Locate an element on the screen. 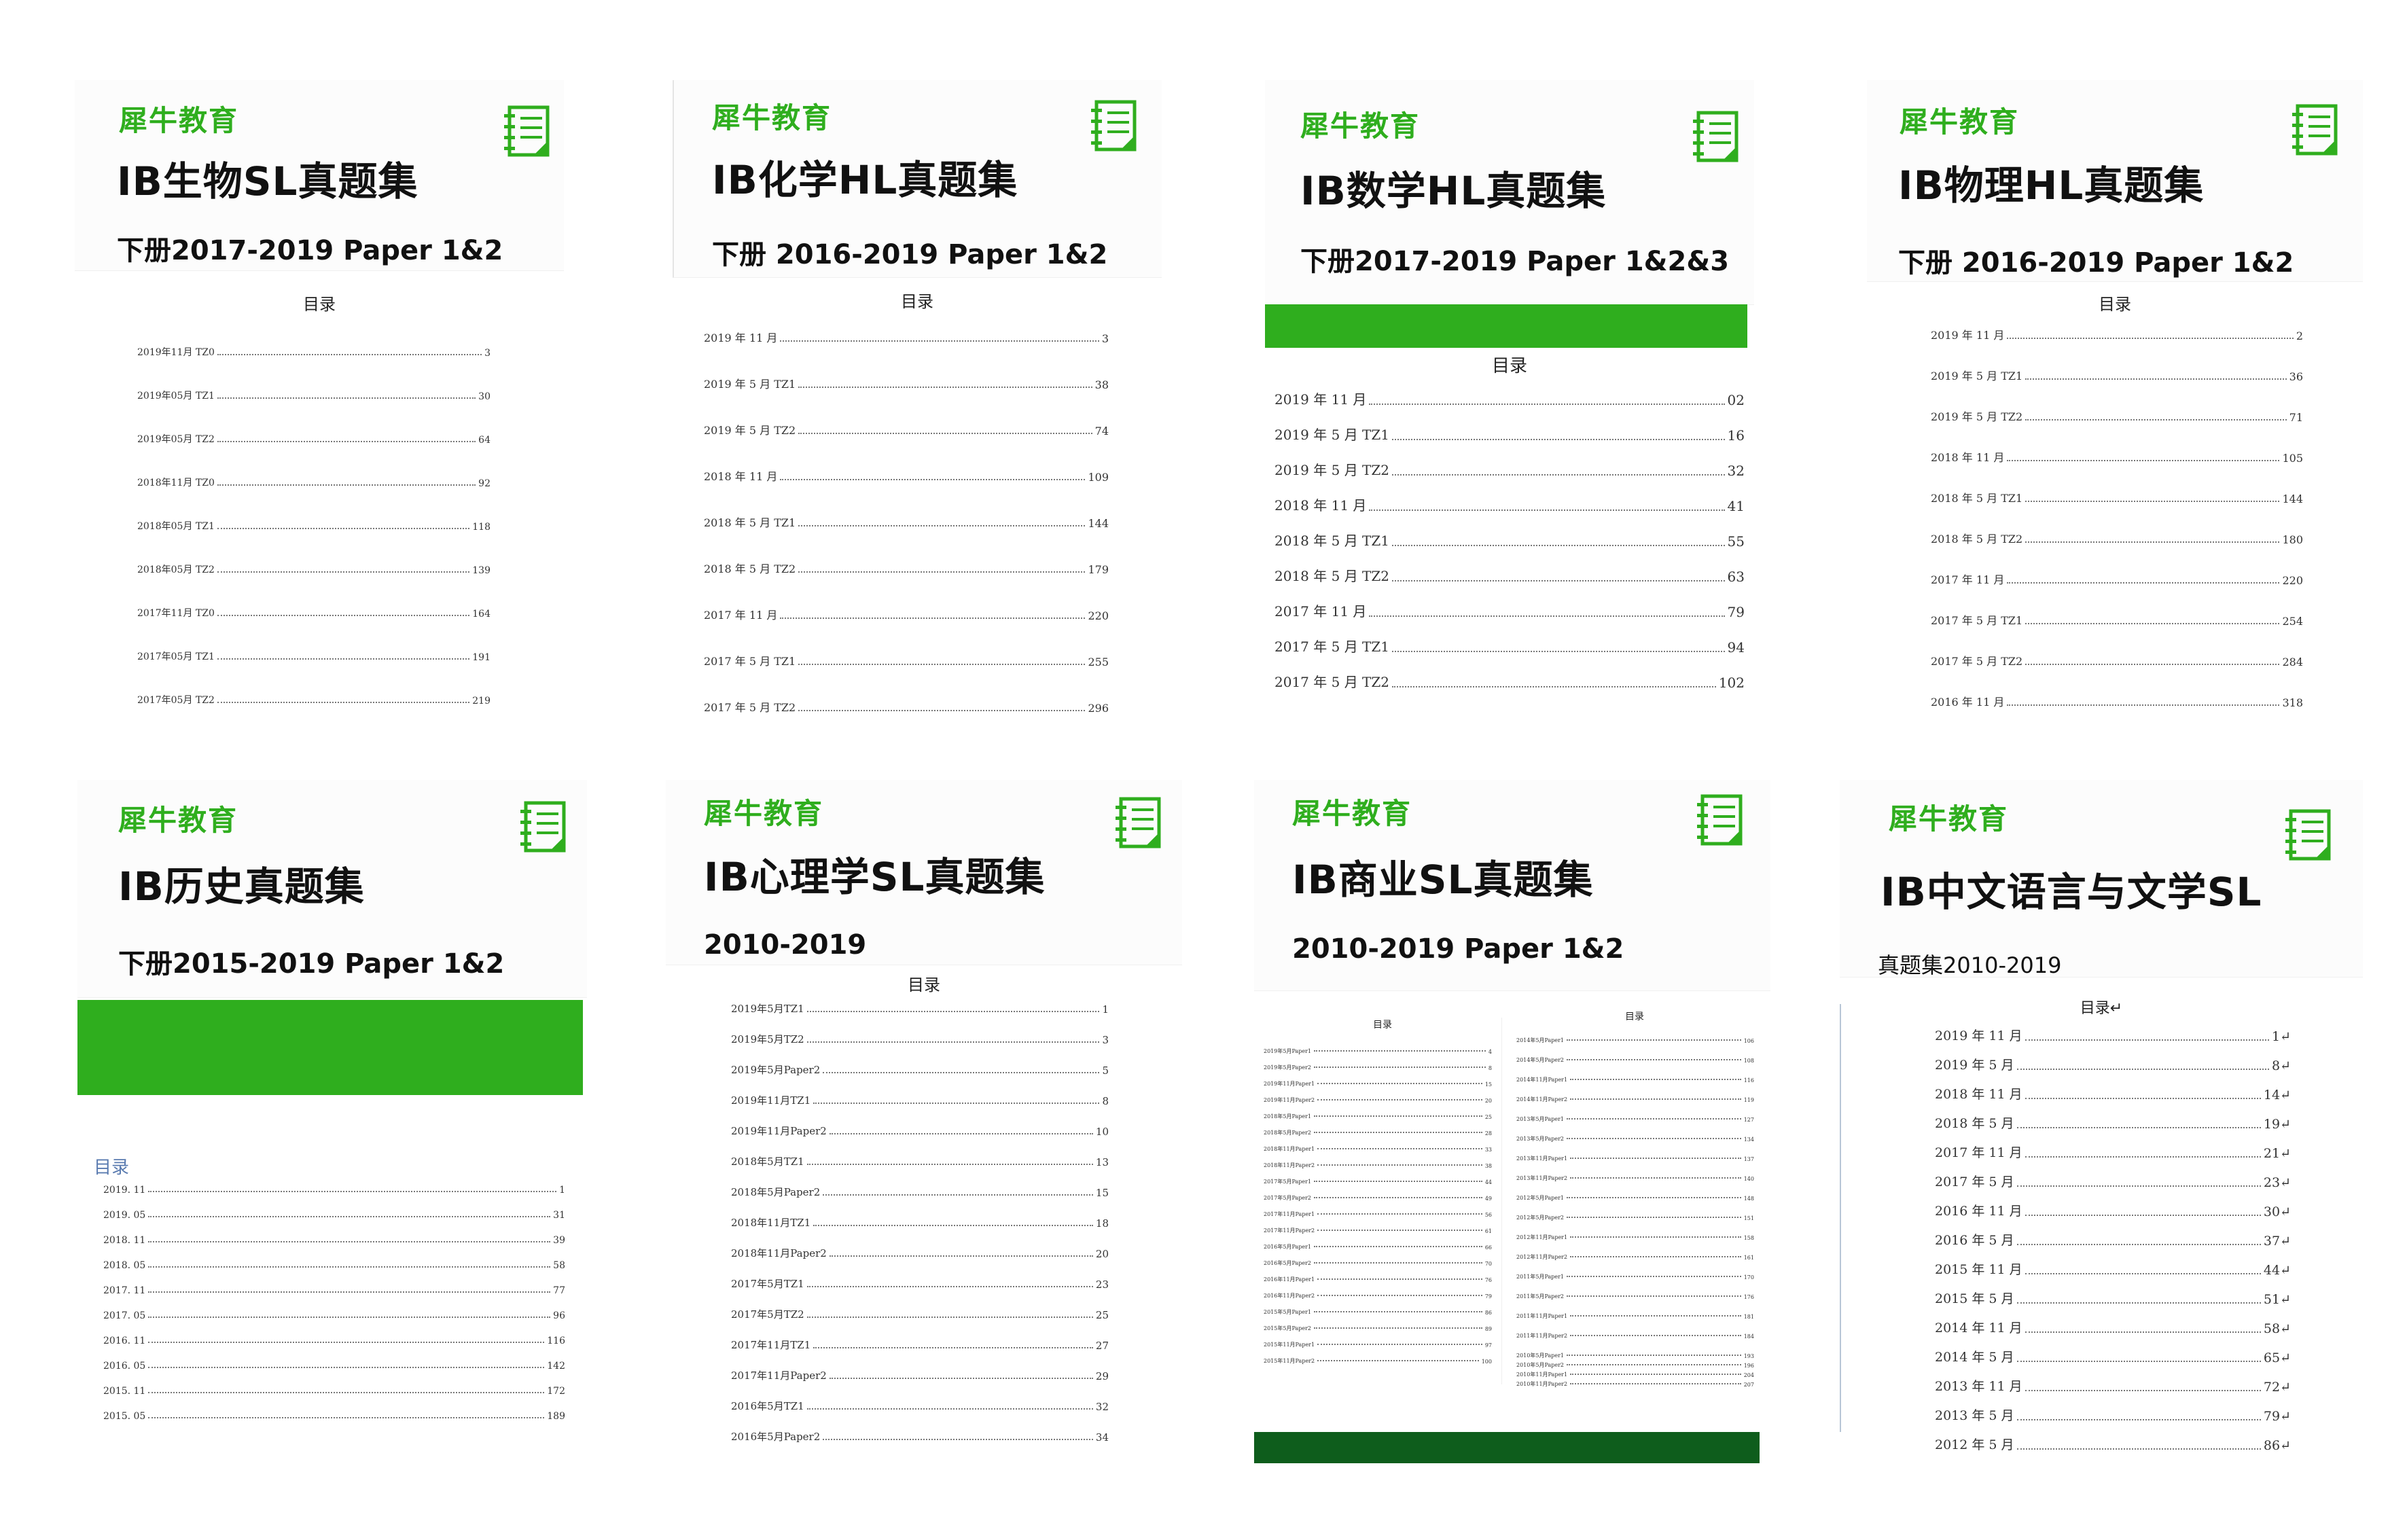 The height and width of the screenshot is (1540, 2407). toc-entry: 2019 年 5 月 TZ2 32 is located at coordinates (1509, 470).